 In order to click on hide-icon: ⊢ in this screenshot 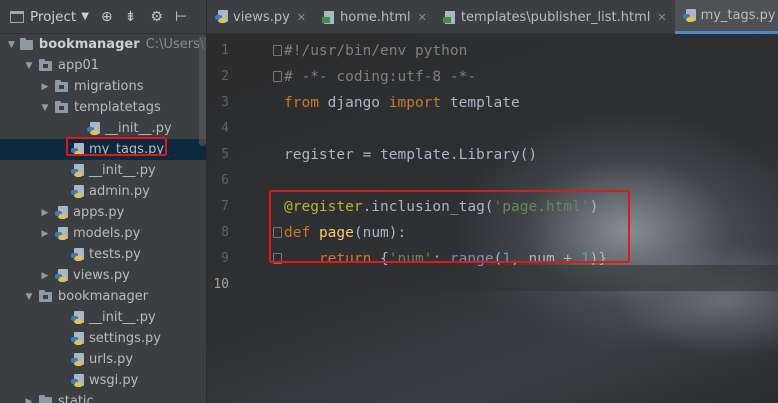, I will do `click(181, 17)`.